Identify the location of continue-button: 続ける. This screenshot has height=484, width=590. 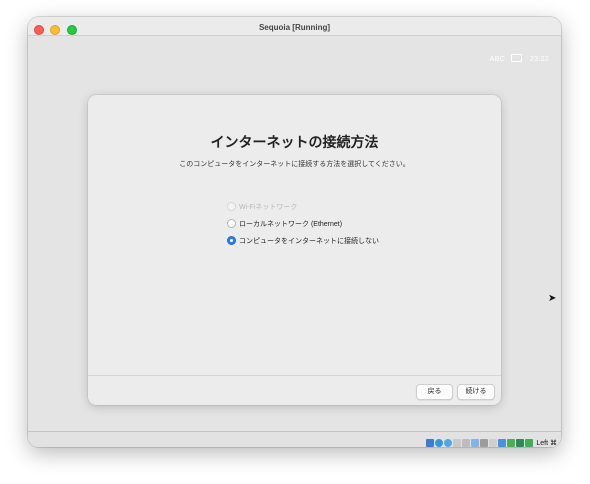
(476, 392).